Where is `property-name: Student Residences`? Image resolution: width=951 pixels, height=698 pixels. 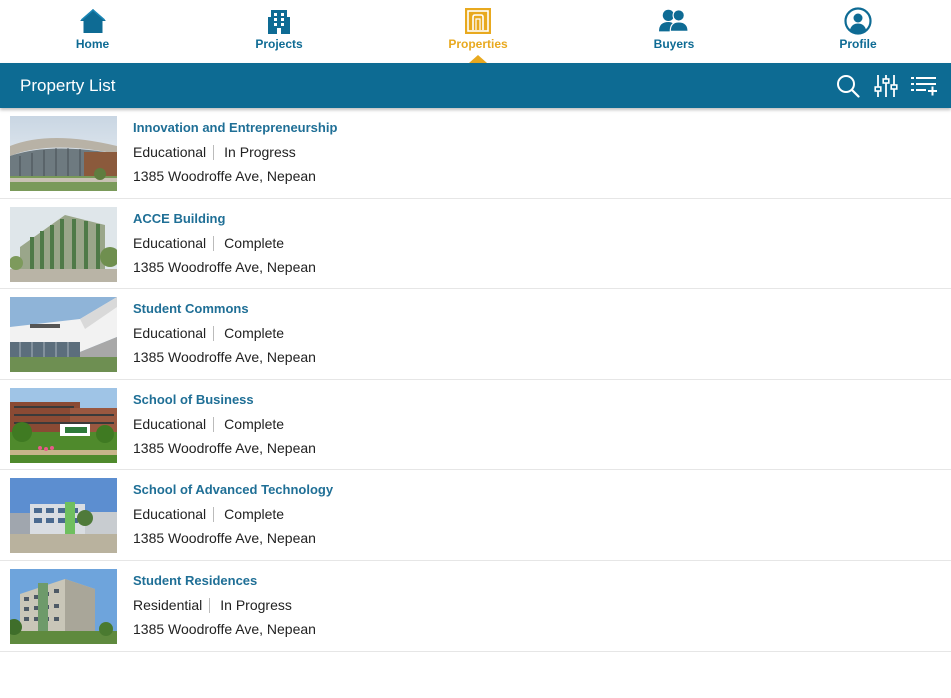 property-name: Student Residences is located at coordinates (224, 581).